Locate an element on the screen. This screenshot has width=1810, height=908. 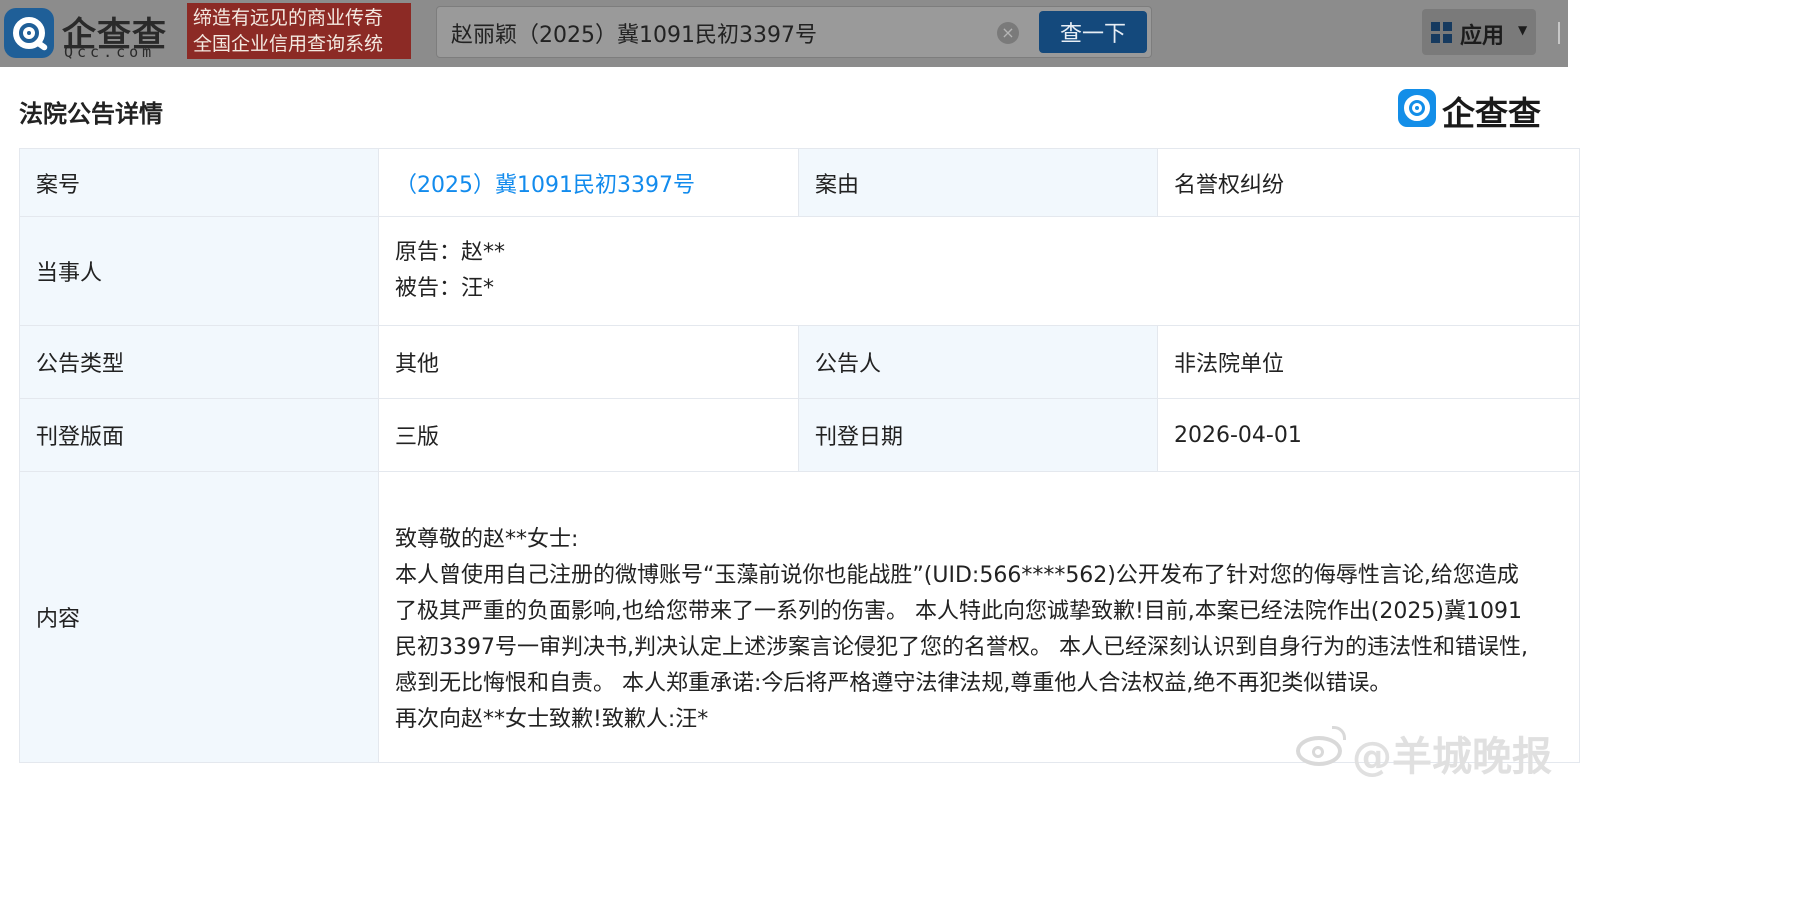
clear-icon: × is located at coordinates (1008, 33).